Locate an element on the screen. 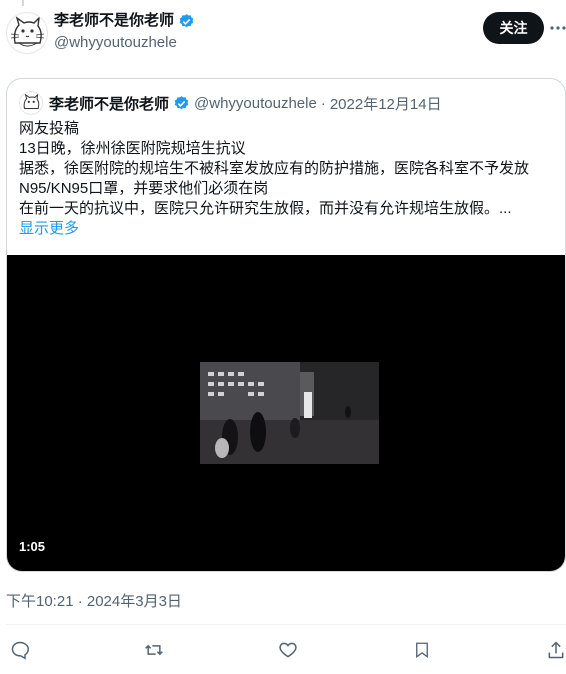  follow-button: 关注 is located at coordinates (513, 28).